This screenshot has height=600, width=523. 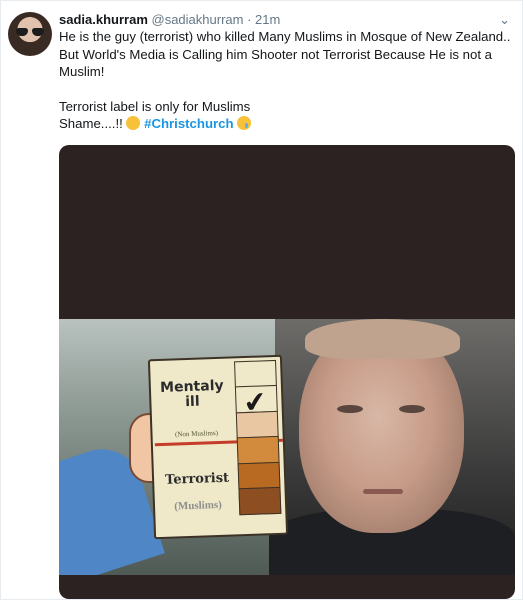 I want to click on sunglasses-graphic, so click(x=30, y=32).